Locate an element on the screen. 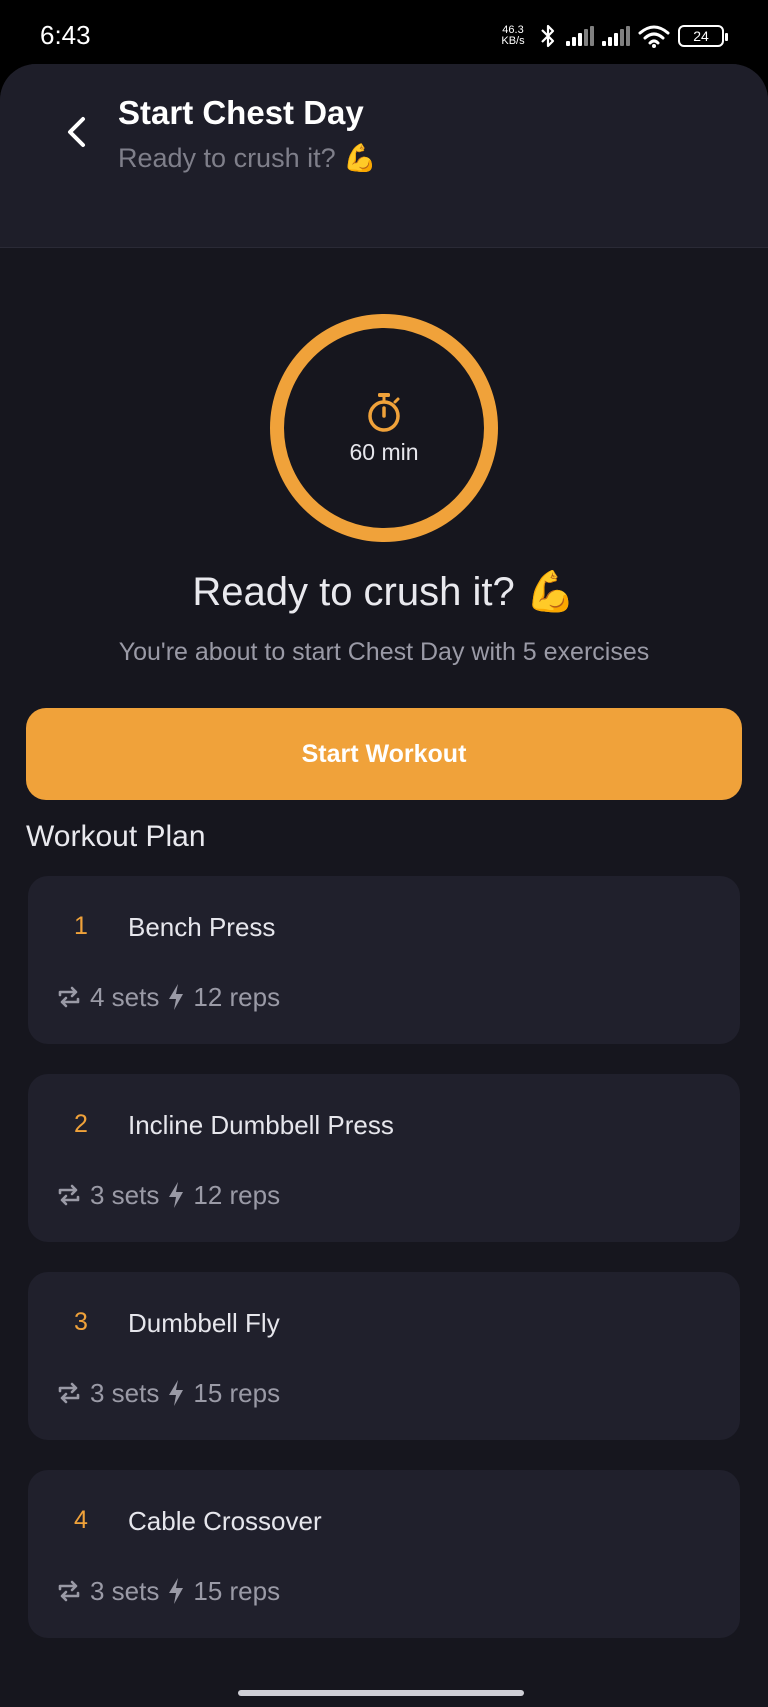  page-title: Start Chest Day is located at coordinates (241, 112).